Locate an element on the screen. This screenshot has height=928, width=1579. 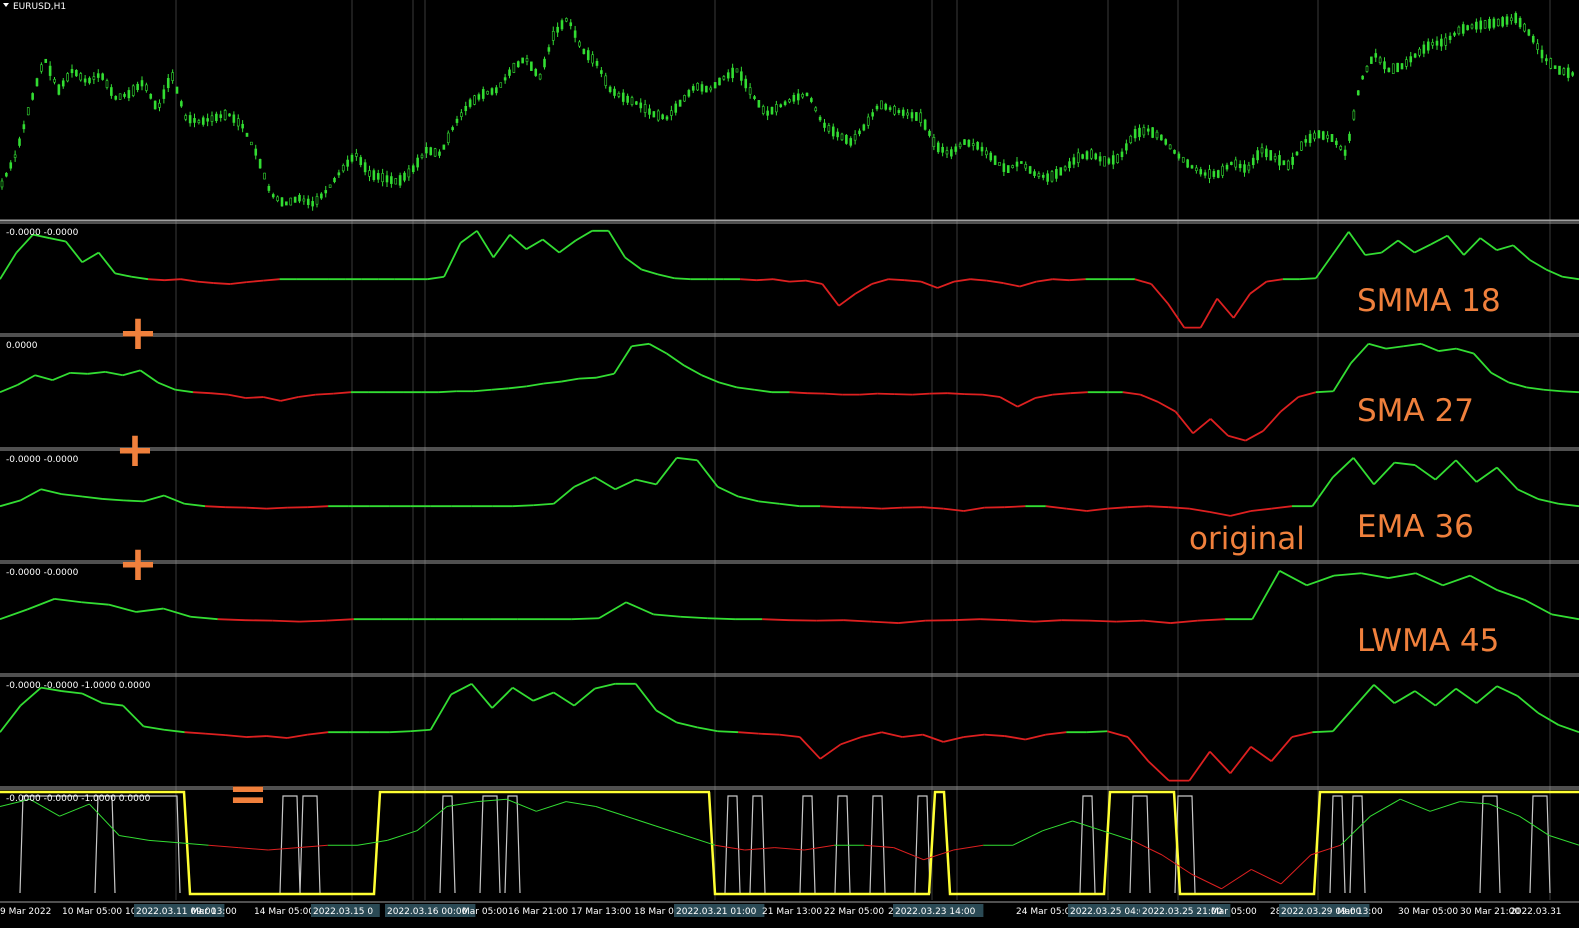
symbol-title-group: EURUSD,H1 is located at coordinates (34, 7).